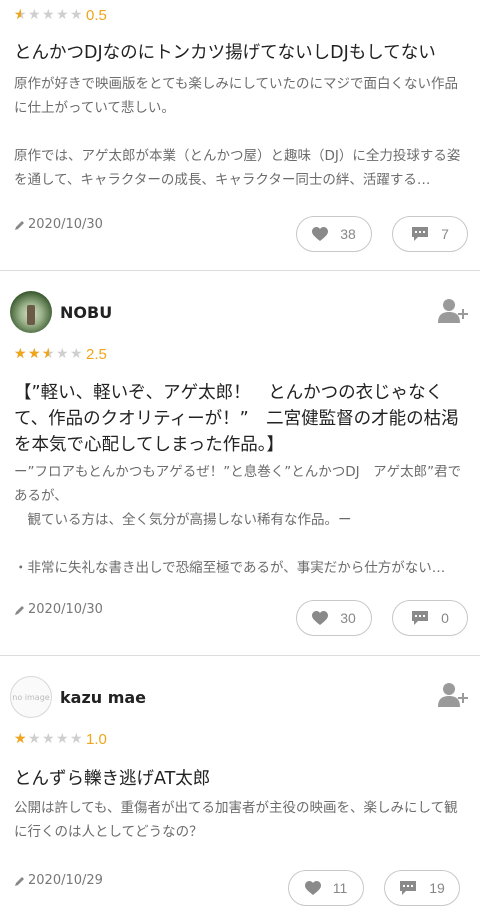  I want to click on comment-button: 7, so click(430, 234).